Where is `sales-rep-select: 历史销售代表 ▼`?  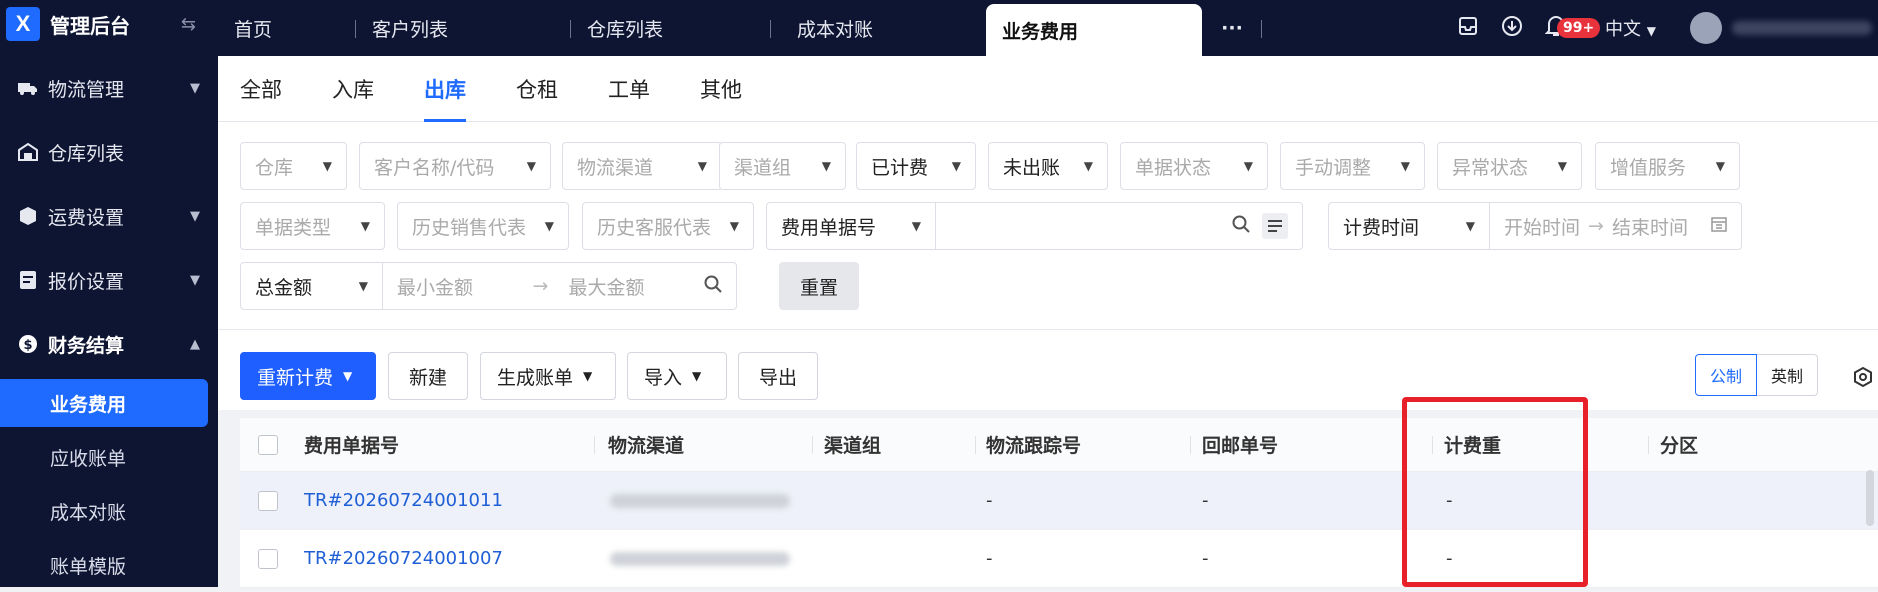 sales-rep-select: 历史销售代表 ▼ is located at coordinates (483, 226).